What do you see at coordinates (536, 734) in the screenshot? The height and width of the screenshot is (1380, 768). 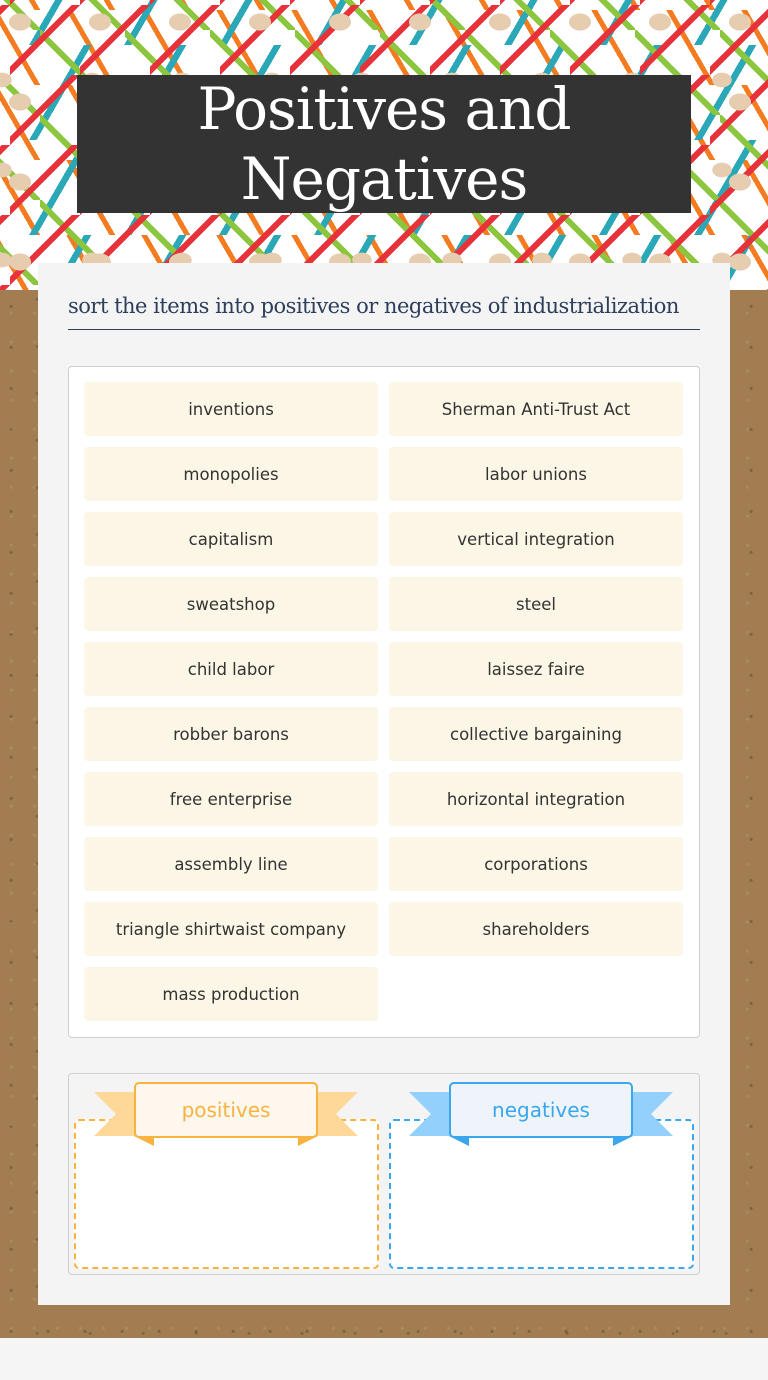 I see `sort-item-card: collective bargaining` at bounding box center [536, 734].